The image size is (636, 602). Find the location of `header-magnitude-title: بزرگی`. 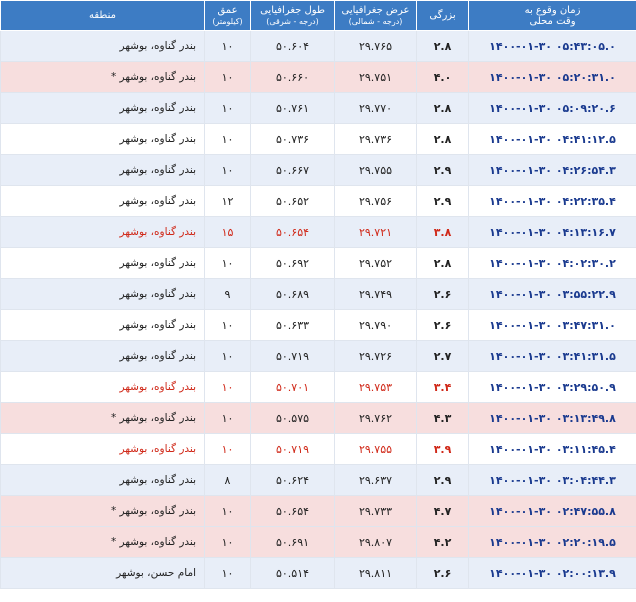

header-magnitude-title: بزرگی is located at coordinates (442, 15).